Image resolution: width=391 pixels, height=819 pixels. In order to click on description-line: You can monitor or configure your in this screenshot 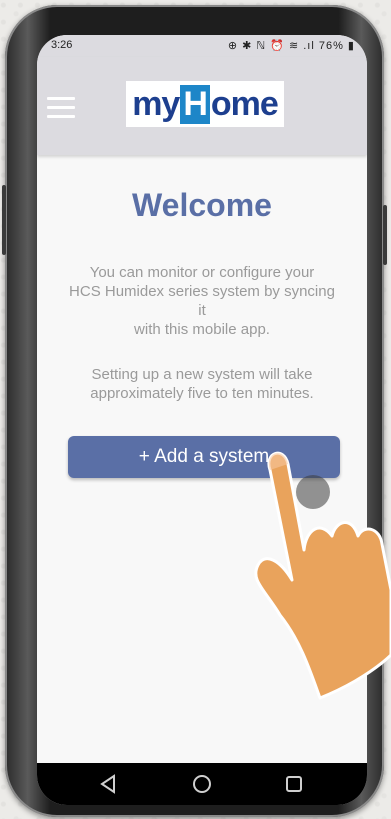, I will do `click(202, 272)`.